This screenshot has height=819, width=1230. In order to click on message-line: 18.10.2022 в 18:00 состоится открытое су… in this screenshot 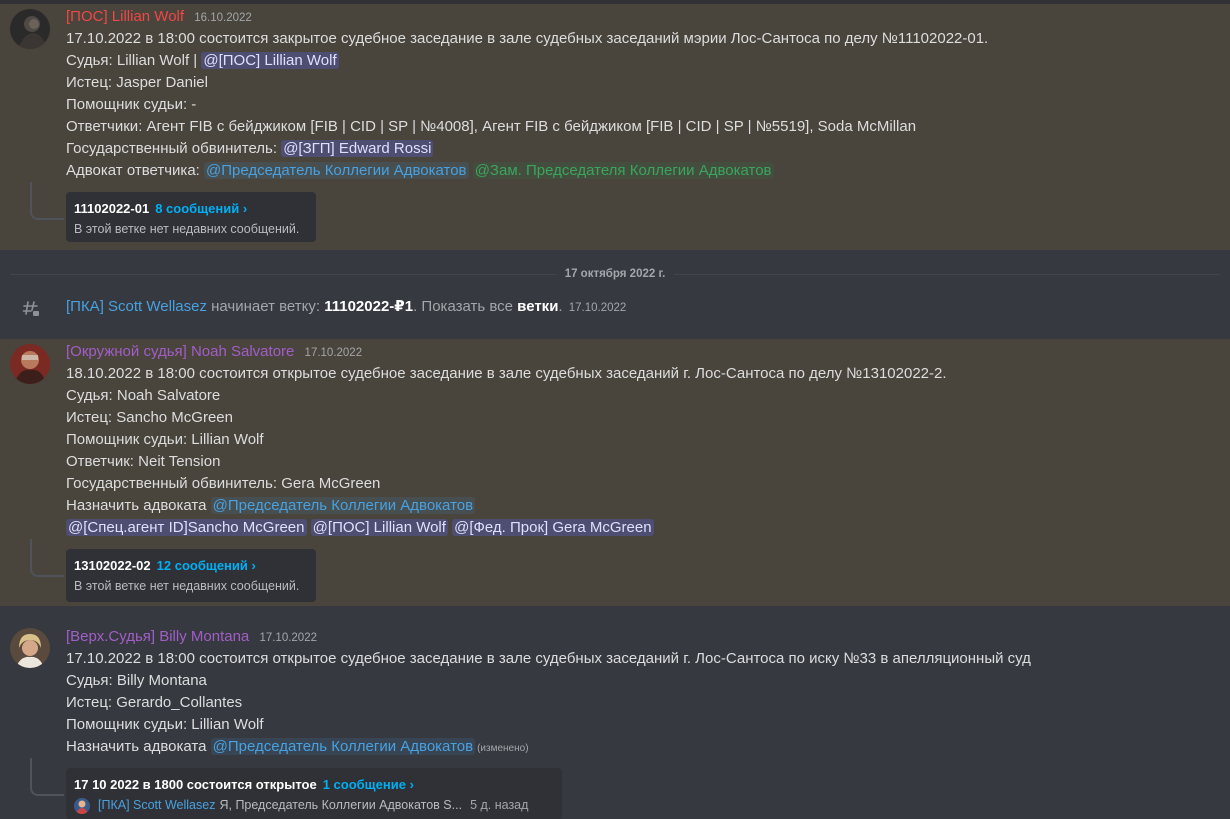, I will do `click(506, 373)`.